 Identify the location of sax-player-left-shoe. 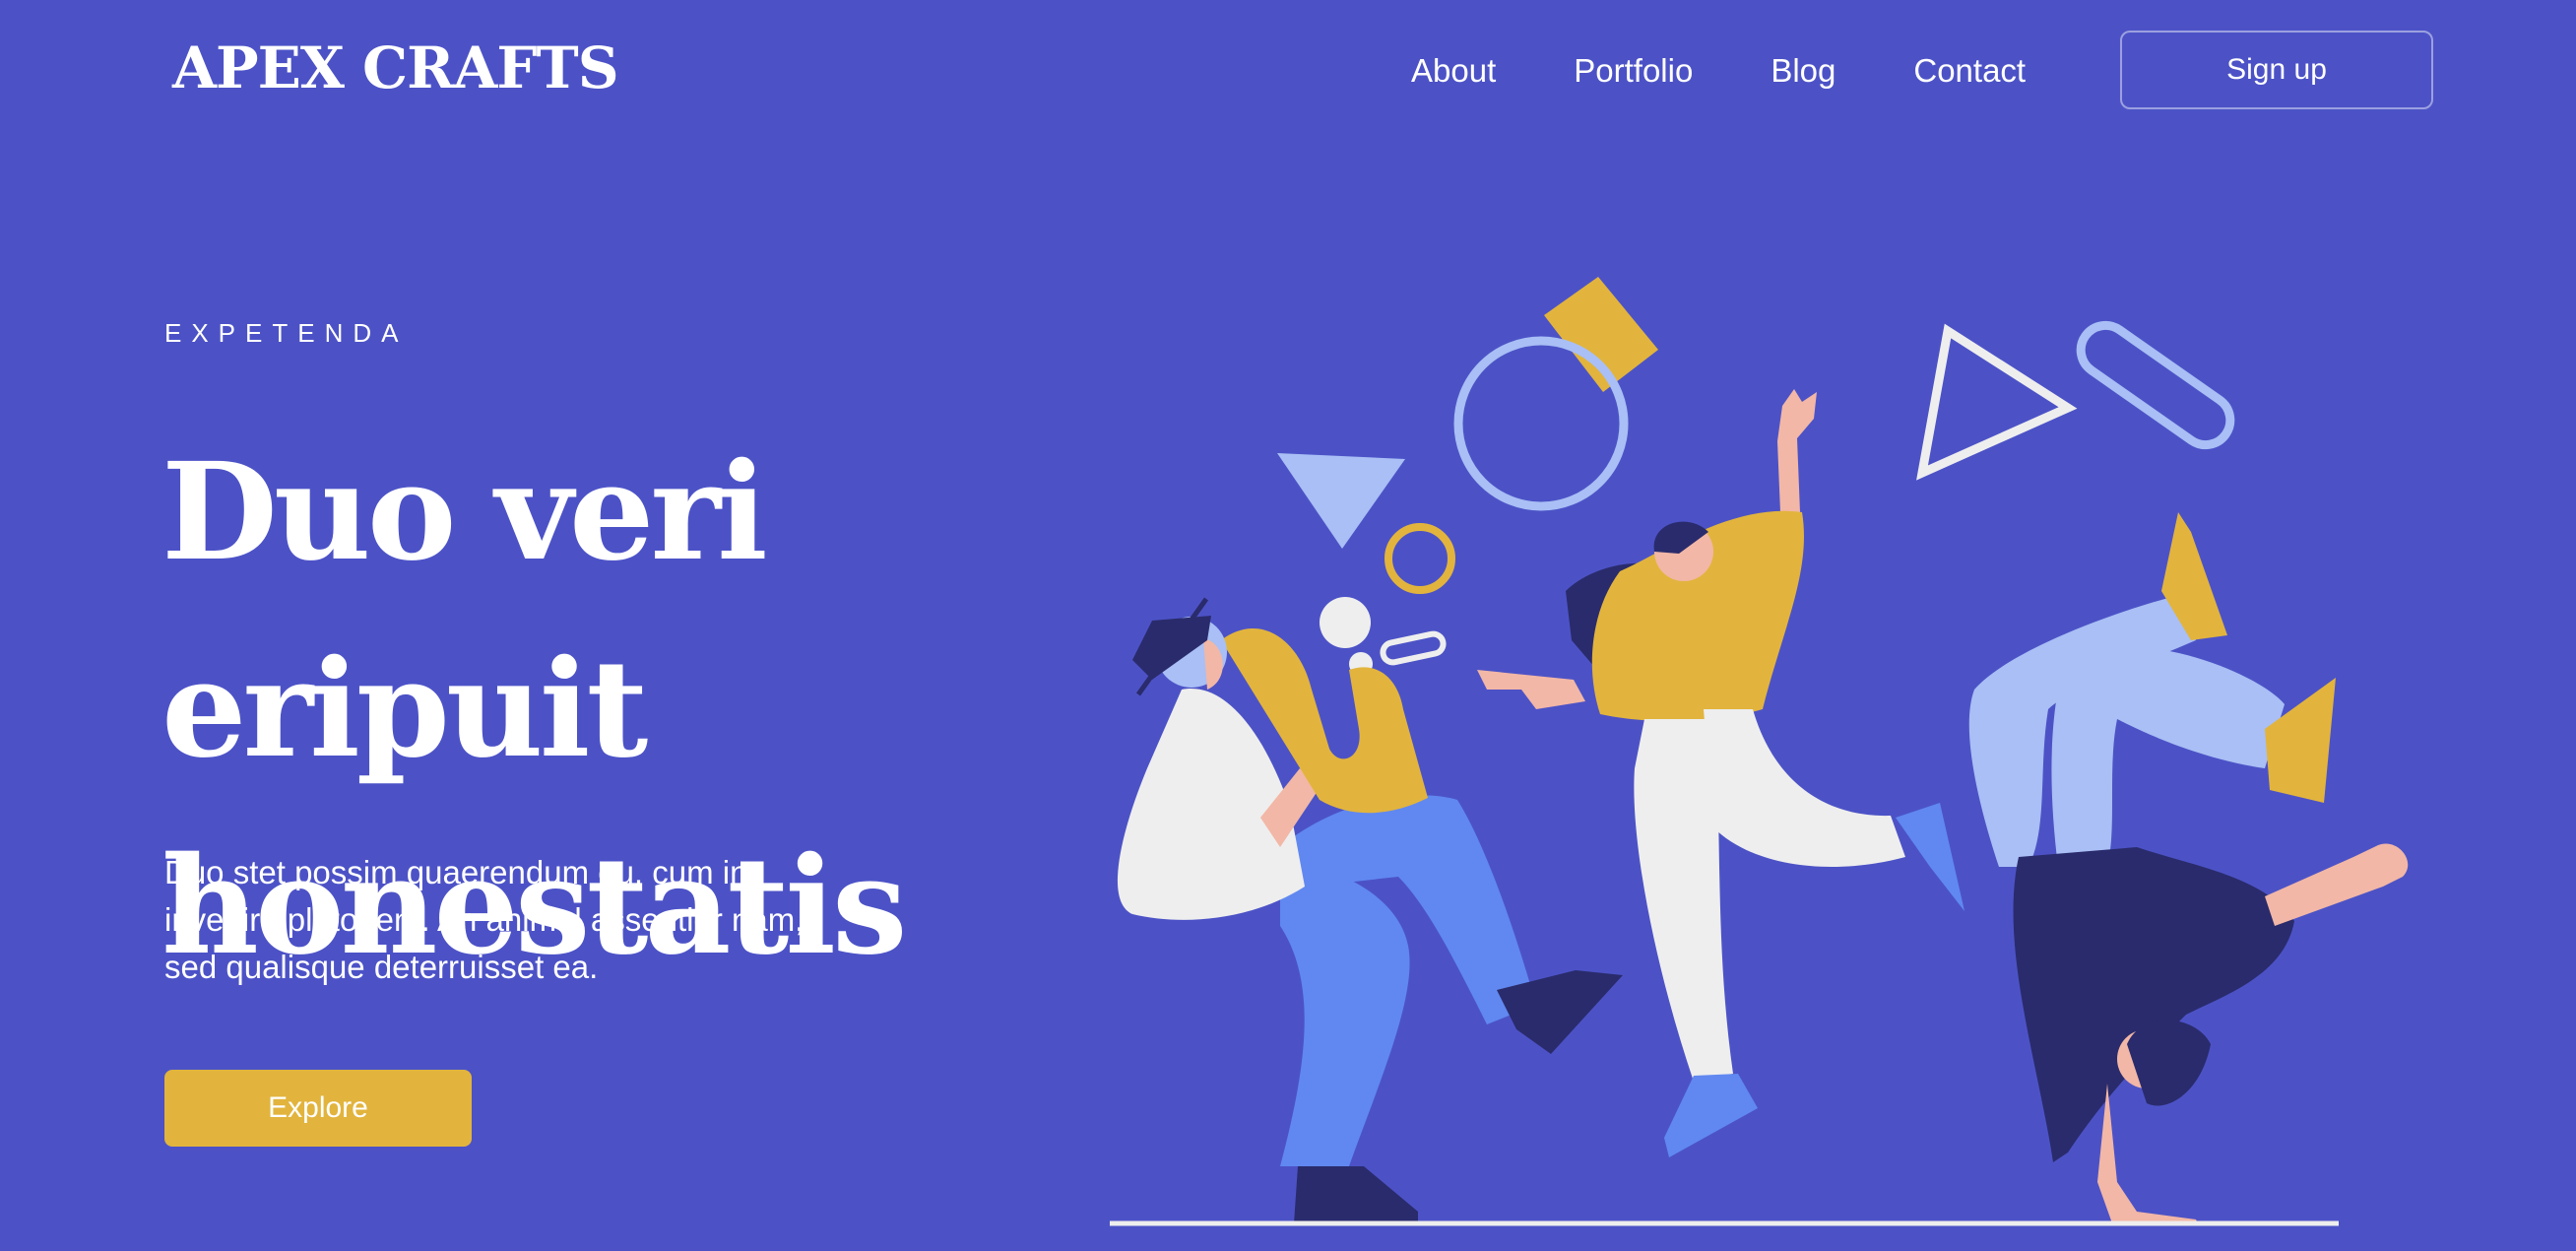
(1356, 1194).